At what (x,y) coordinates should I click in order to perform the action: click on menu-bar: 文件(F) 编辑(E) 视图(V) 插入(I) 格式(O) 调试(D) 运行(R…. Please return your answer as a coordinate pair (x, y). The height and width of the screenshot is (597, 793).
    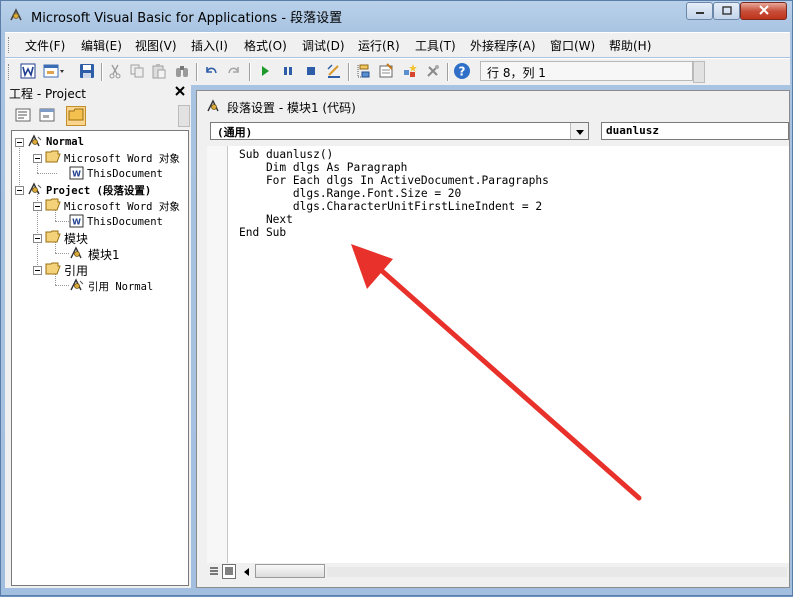
    Looking at the image, I should click on (397, 44).